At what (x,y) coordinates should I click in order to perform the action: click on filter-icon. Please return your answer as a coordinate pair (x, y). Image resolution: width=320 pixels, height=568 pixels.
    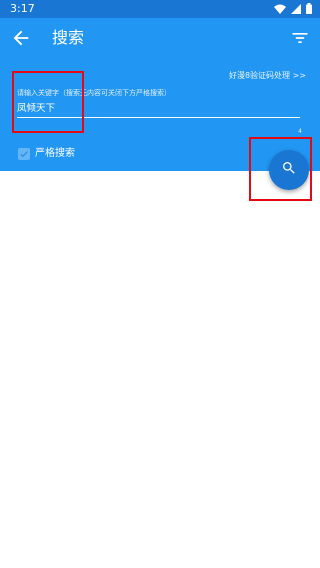
    Looking at the image, I should click on (300, 38).